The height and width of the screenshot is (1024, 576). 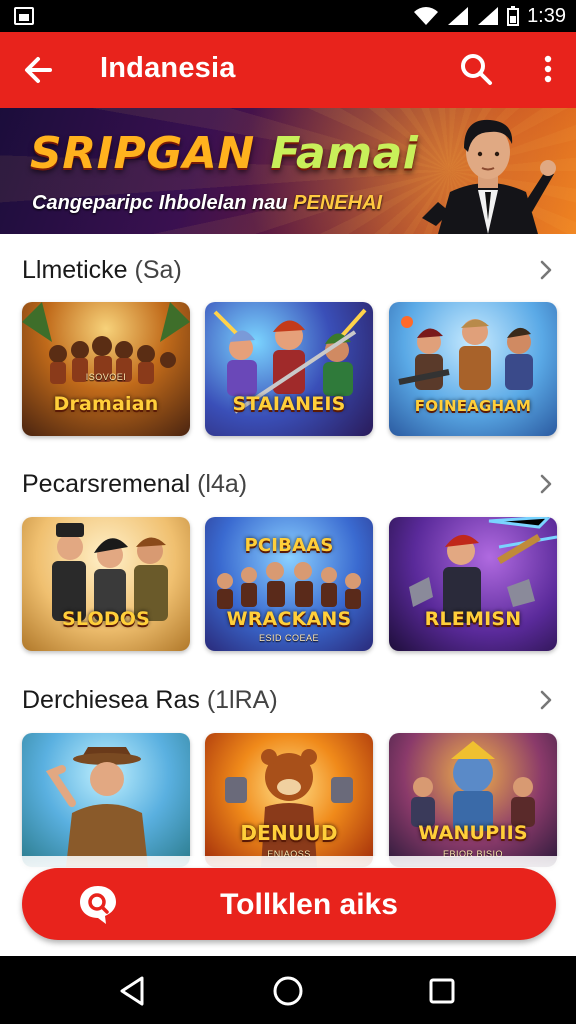 I want to click on app-bar: Indanesia, so click(x=288, y=70).